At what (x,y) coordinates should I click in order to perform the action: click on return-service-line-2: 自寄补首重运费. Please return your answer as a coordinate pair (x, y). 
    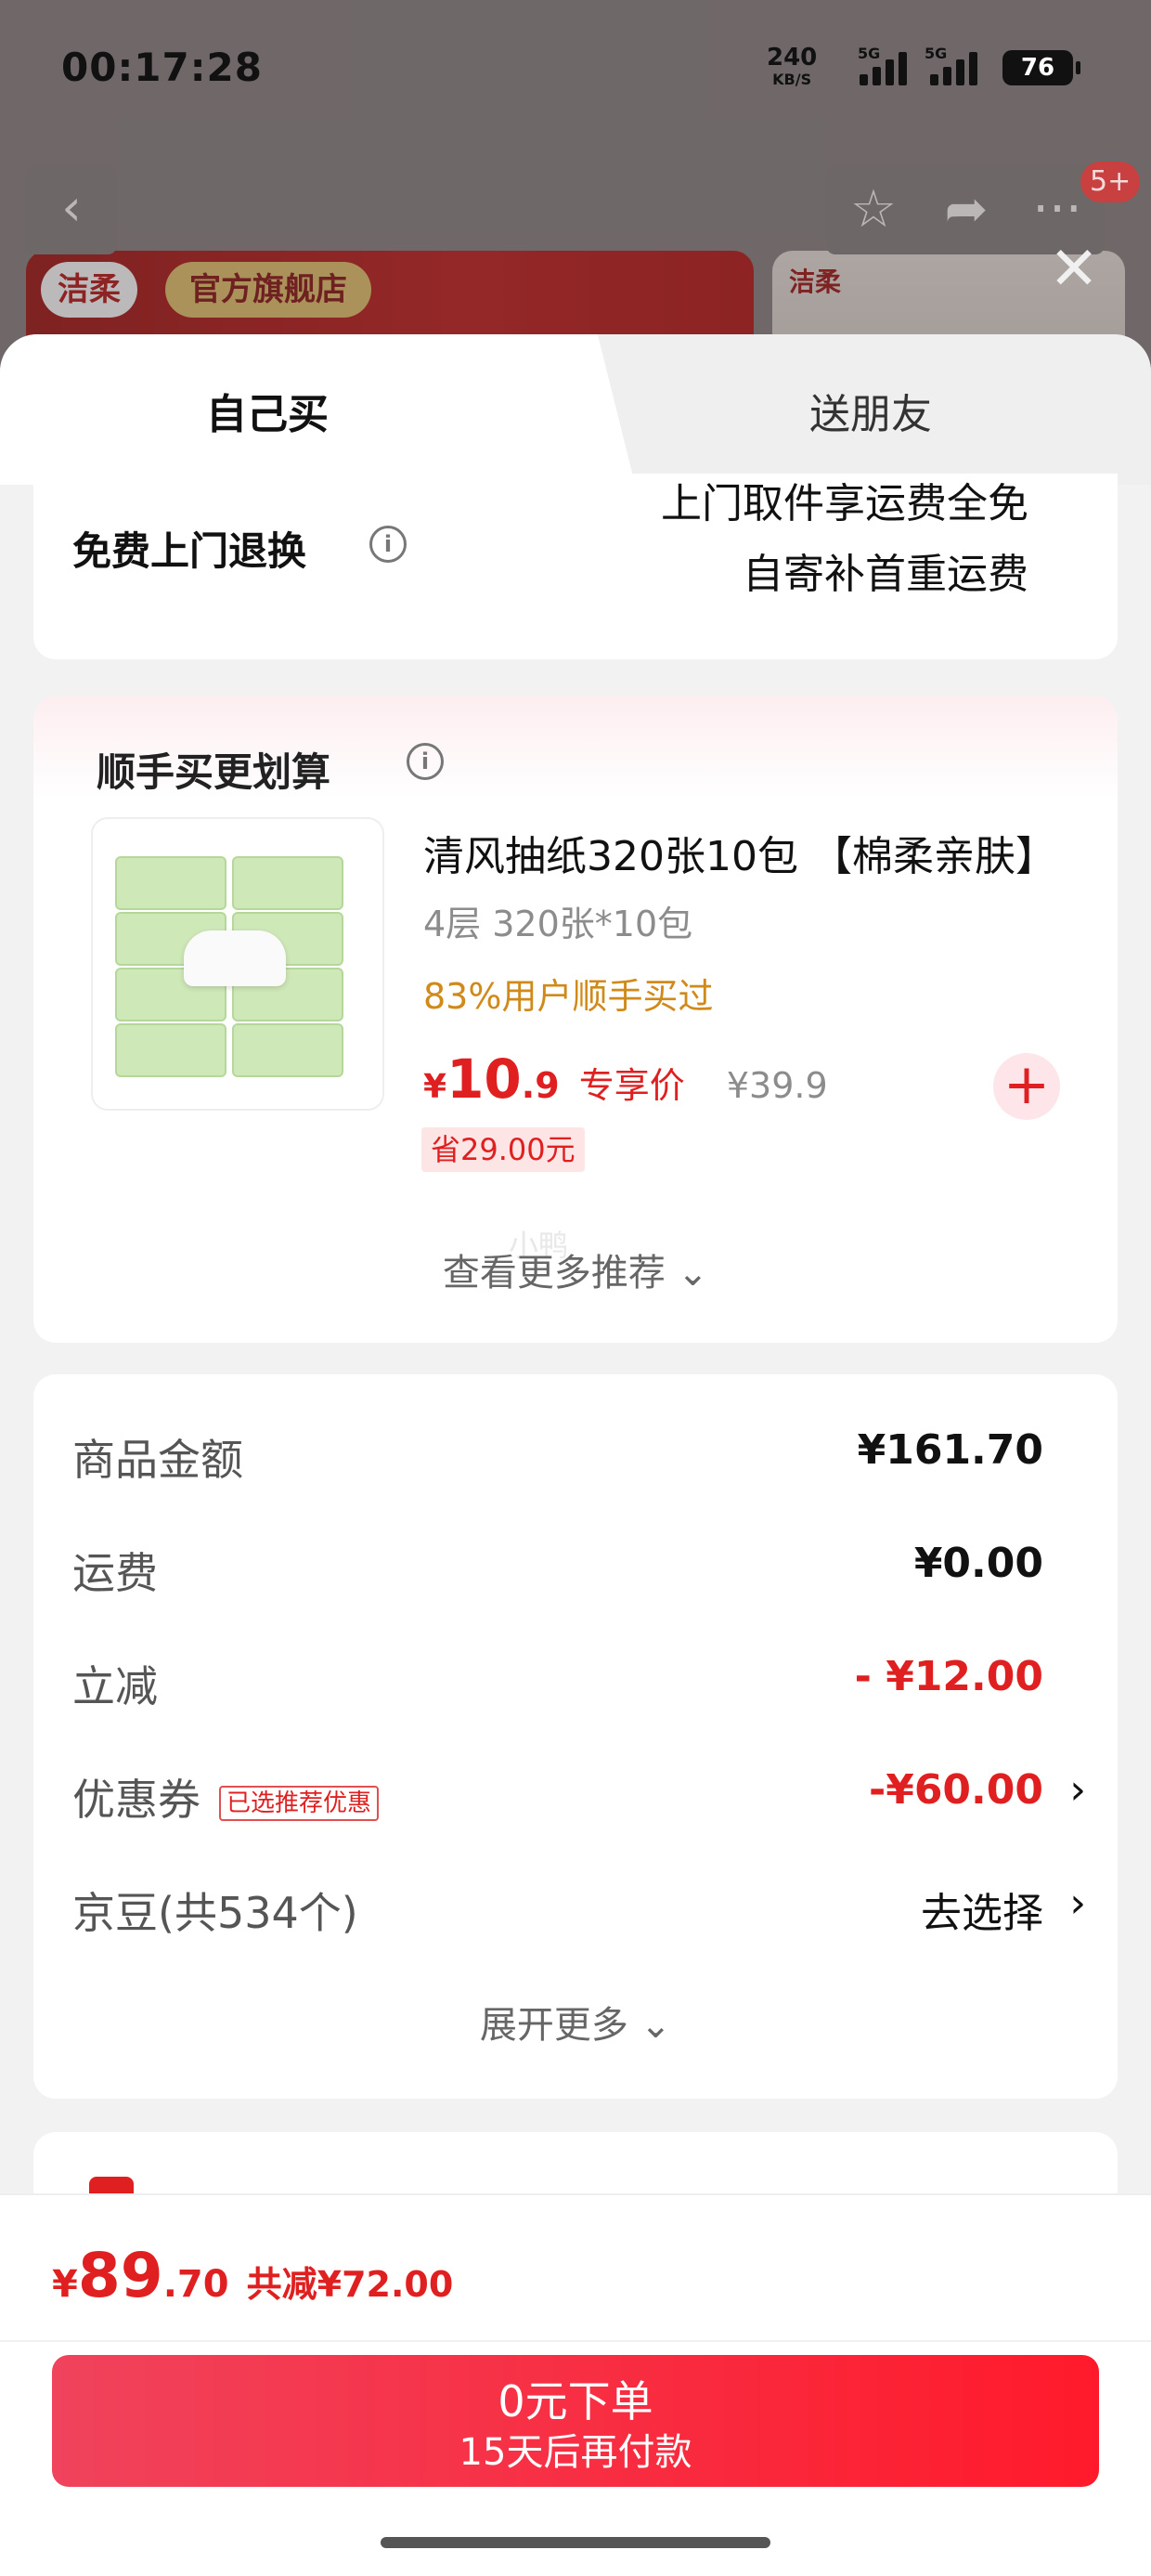
    Looking at the image, I should click on (885, 574).